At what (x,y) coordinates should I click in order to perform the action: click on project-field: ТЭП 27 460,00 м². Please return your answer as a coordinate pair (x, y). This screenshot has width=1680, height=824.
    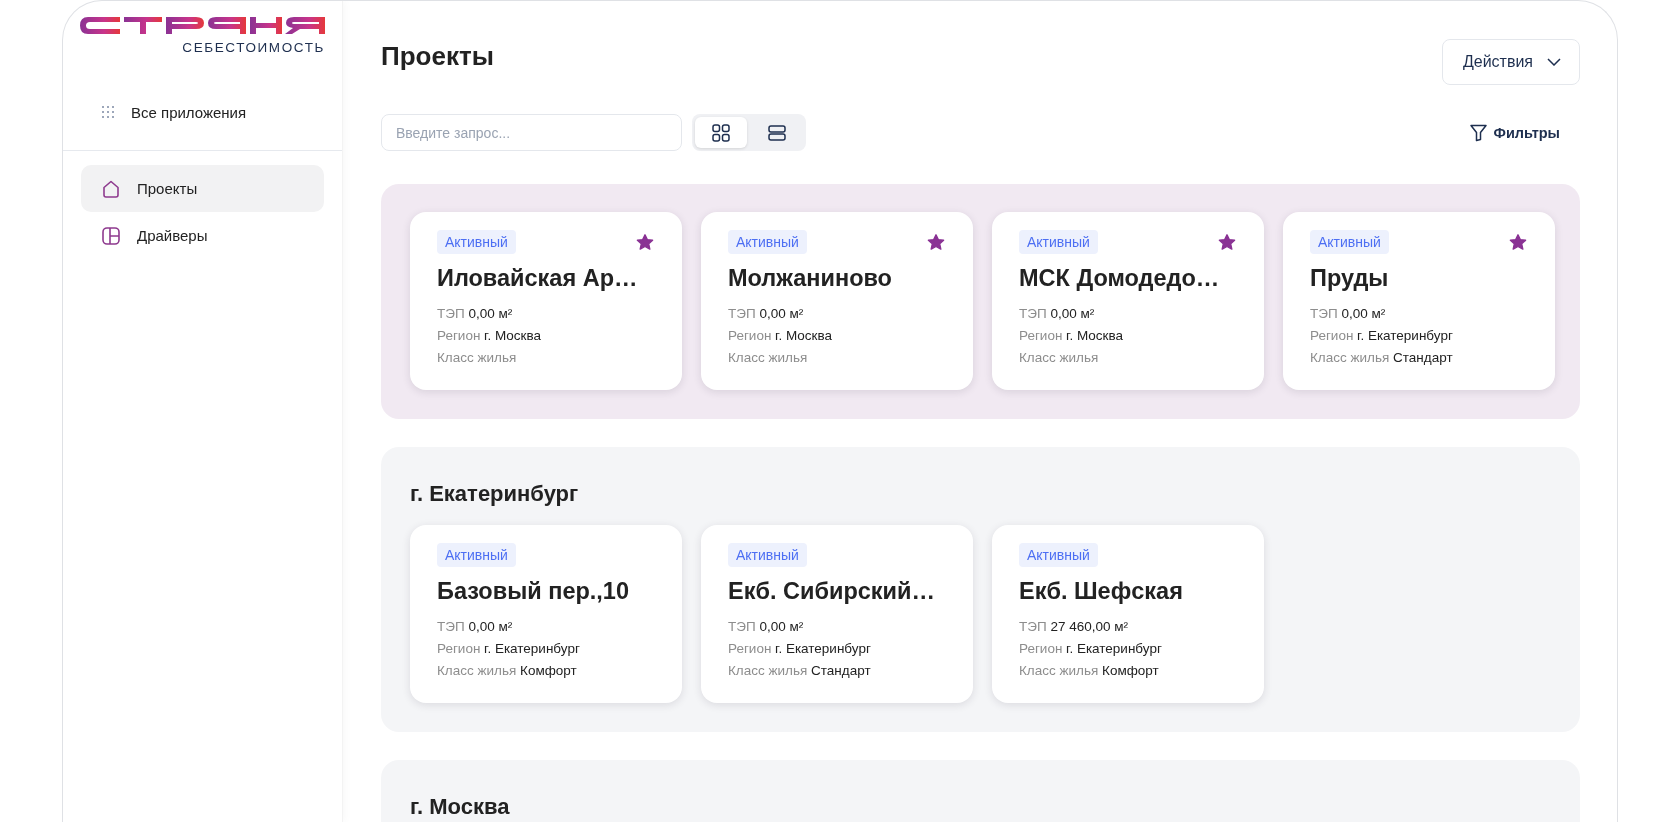
    Looking at the image, I should click on (1127, 627).